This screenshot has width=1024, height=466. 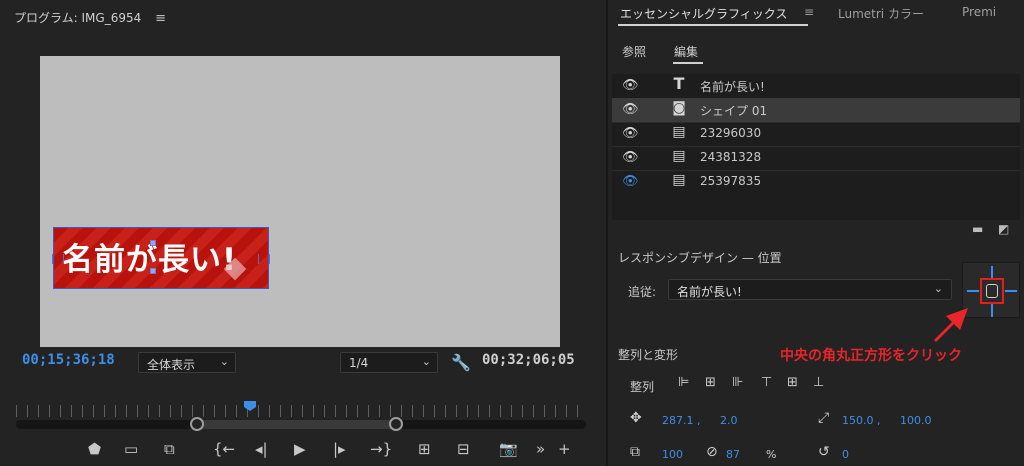 What do you see at coordinates (881, 13) in the screenshot?
I see `tab-lumetri: Lumetri カラー` at bounding box center [881, 13].